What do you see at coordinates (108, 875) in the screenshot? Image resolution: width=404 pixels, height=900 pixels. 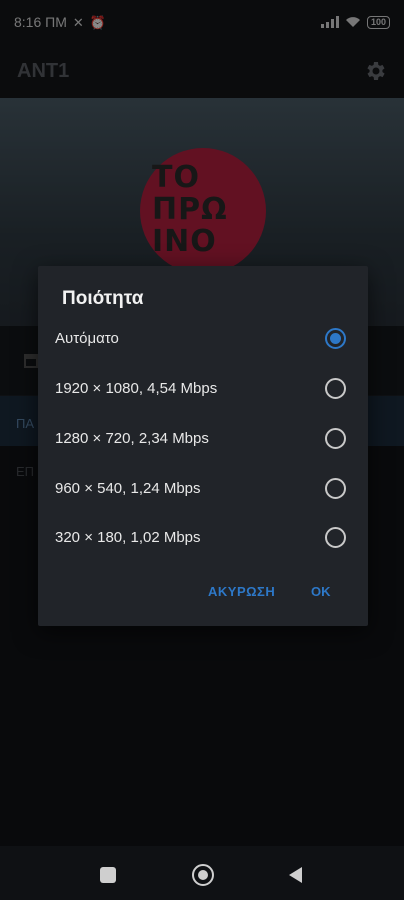 I see `recents-icon` at bounding box center [108, 875].